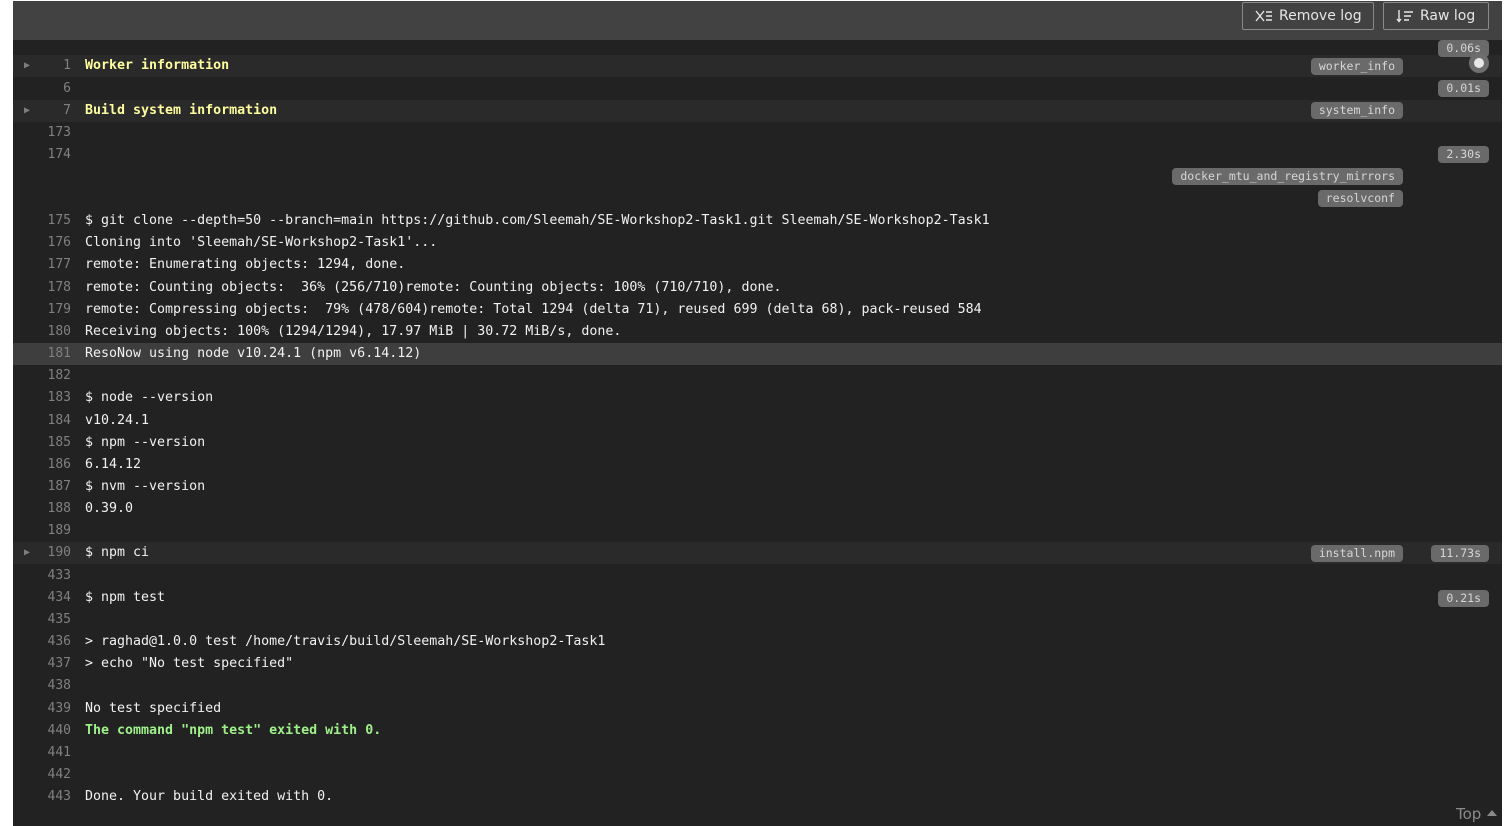 The height and width of the screenshot is (826, 1509). What do you see at coordinates (757, 797) in the screenshot?
I see `log-line: 443 Done. Your build exited with 0.` at bounding box center [757, 797].